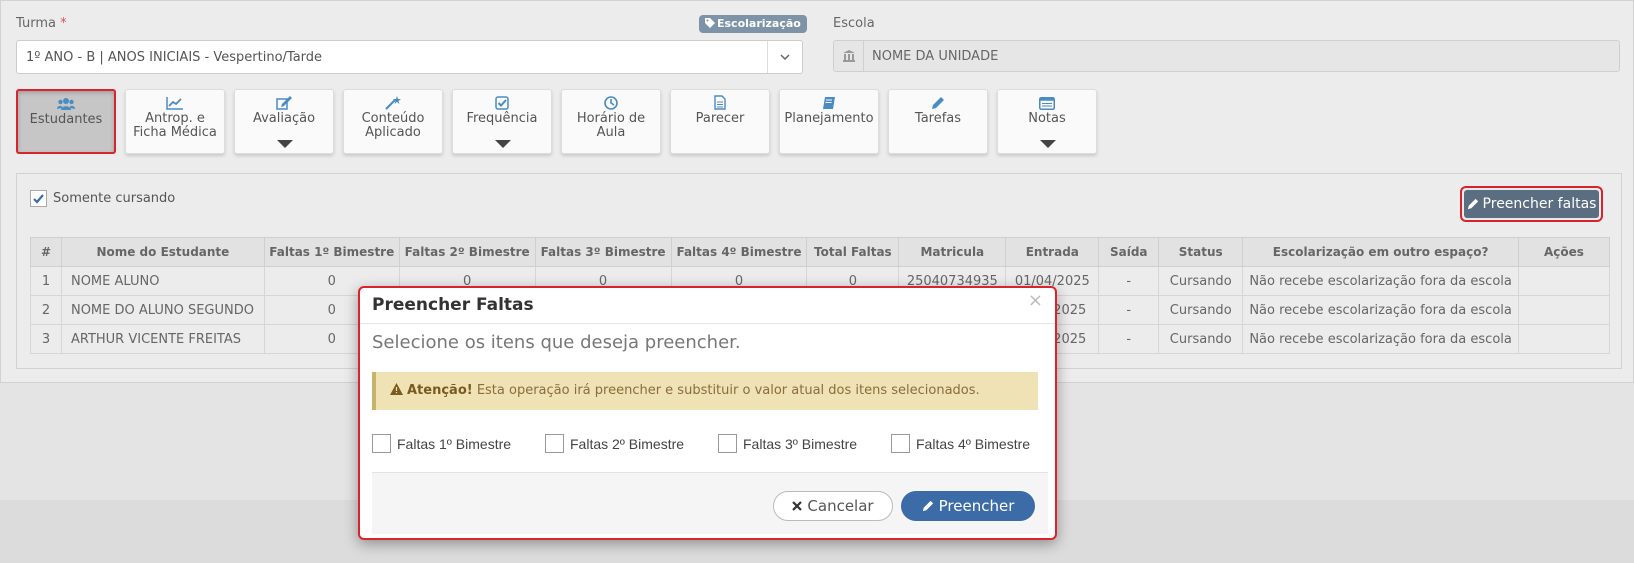  What do you see at coordinates (1047, 103) in the screenshot?
I see `list-alt-icon` at bounding box center [1047, 103].